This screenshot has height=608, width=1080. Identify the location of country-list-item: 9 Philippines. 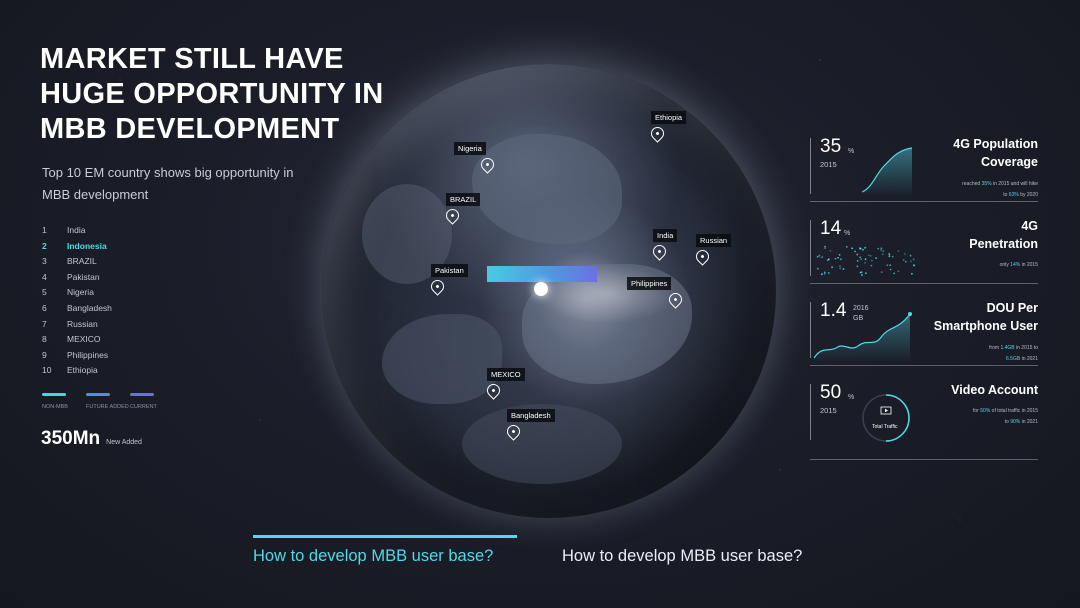
(77, 356).